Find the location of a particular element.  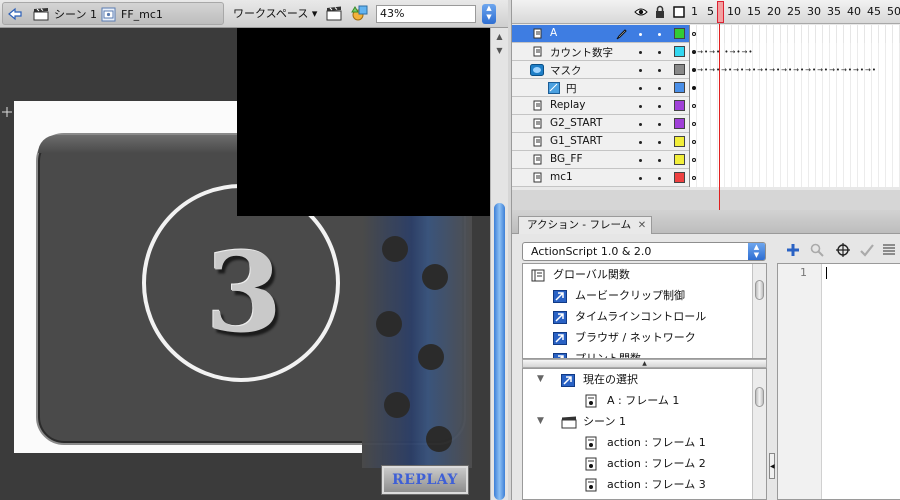

layer-row: 円 is located at coordinates (706, 88).